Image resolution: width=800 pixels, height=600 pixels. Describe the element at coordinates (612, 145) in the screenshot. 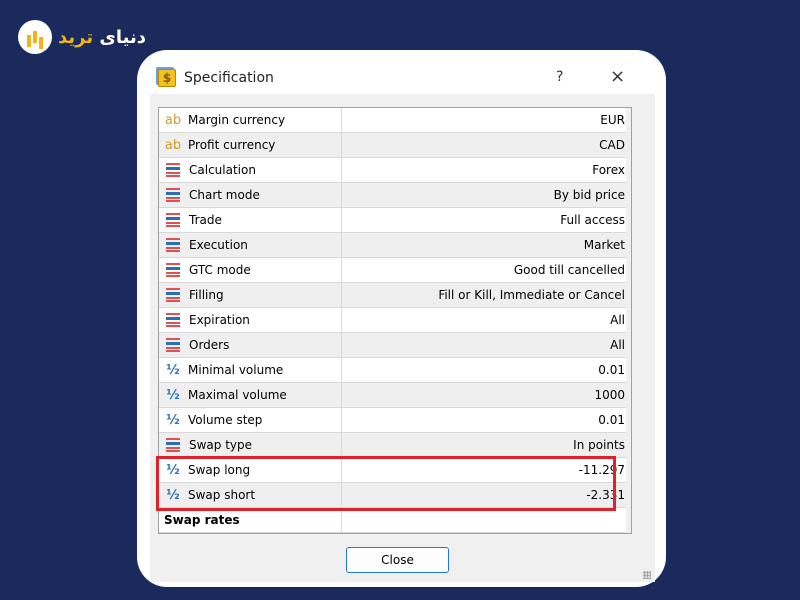

I see `row-value: CAD` at that location.